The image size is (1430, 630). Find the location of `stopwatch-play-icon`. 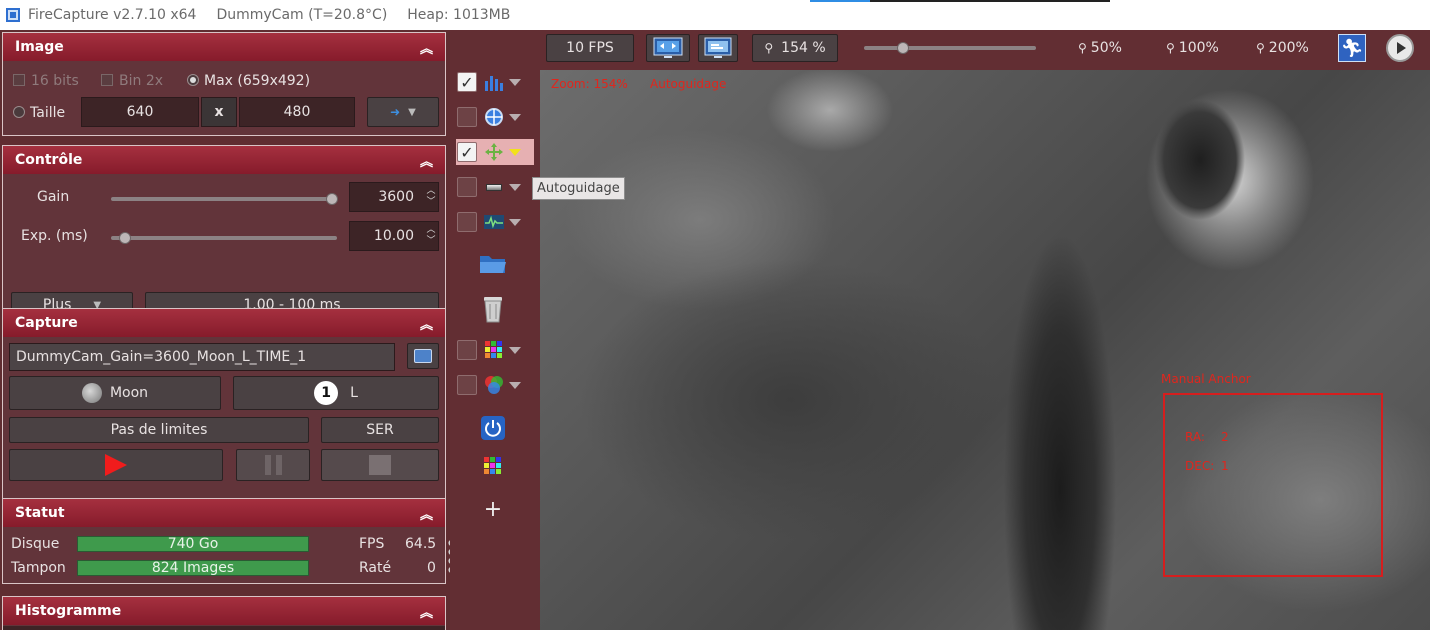

stopwatch-play-icon is located at coordinates (1400, 48).